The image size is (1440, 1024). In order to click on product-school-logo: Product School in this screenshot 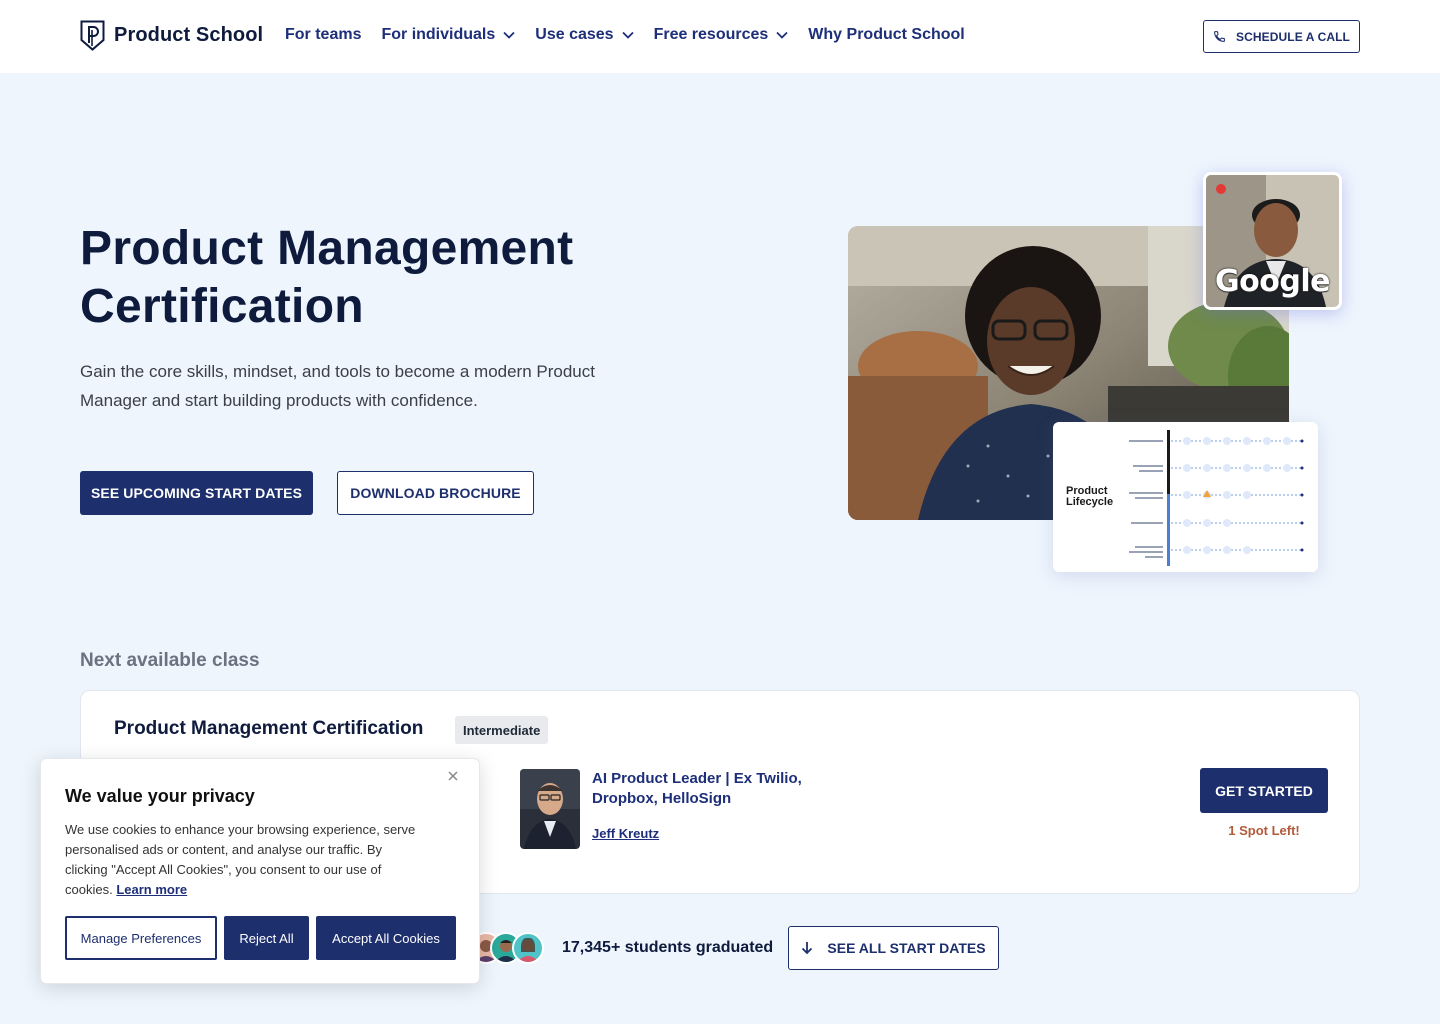, I will do `click(171, 35)`.